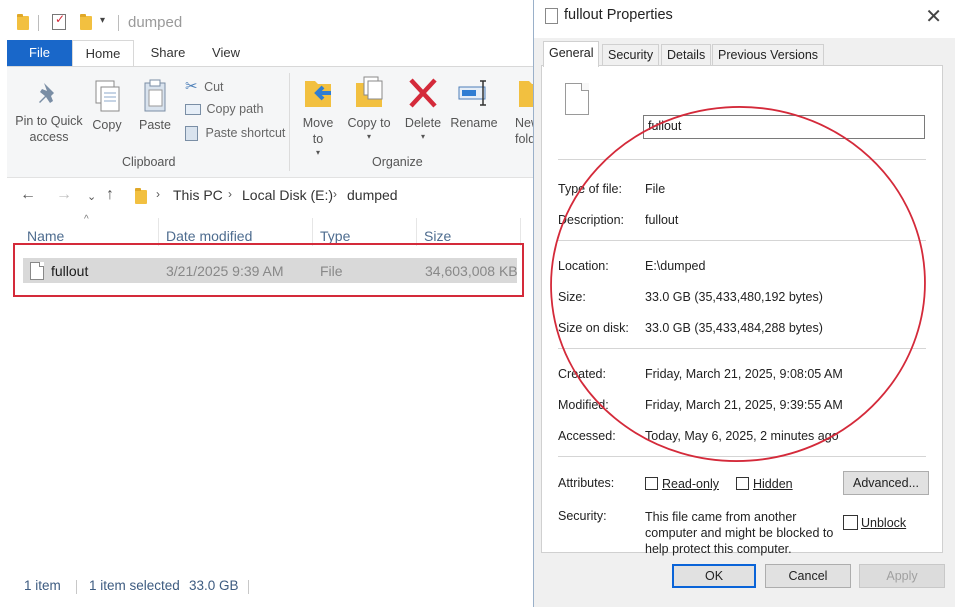  I want to click on read-only-label: Read-only, so click(690, 484).